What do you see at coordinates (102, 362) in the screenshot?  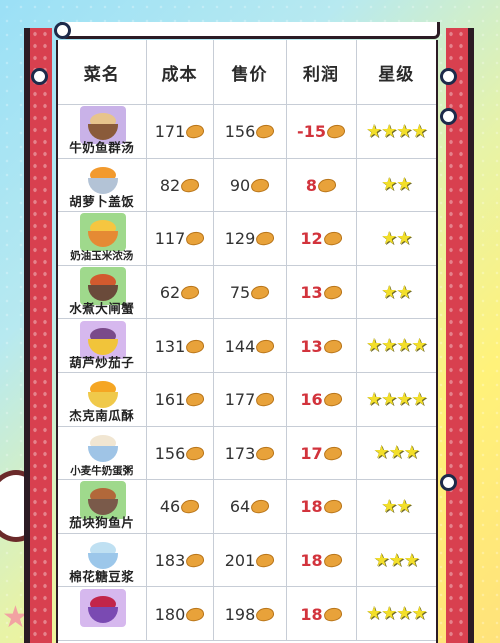 I see `dish-name: 葫芦炒茄子` at bounding box center [102, 362].